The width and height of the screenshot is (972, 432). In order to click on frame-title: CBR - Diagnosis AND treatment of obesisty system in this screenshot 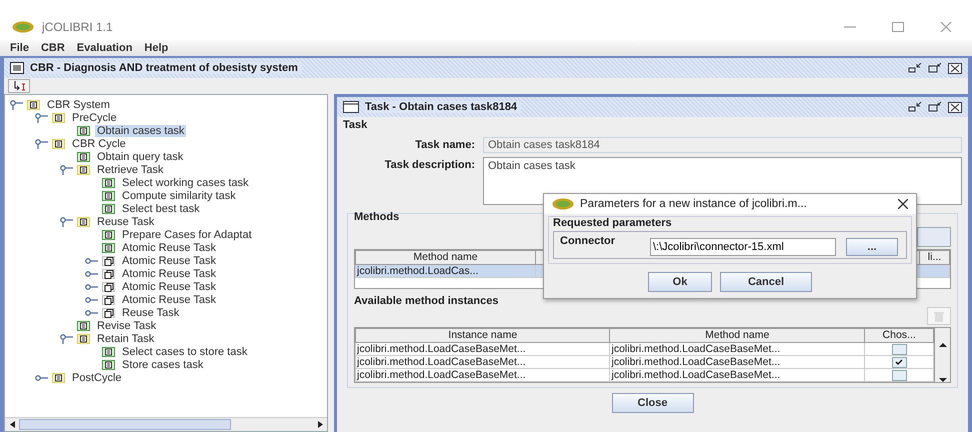, I will do `click(166, 68)`.